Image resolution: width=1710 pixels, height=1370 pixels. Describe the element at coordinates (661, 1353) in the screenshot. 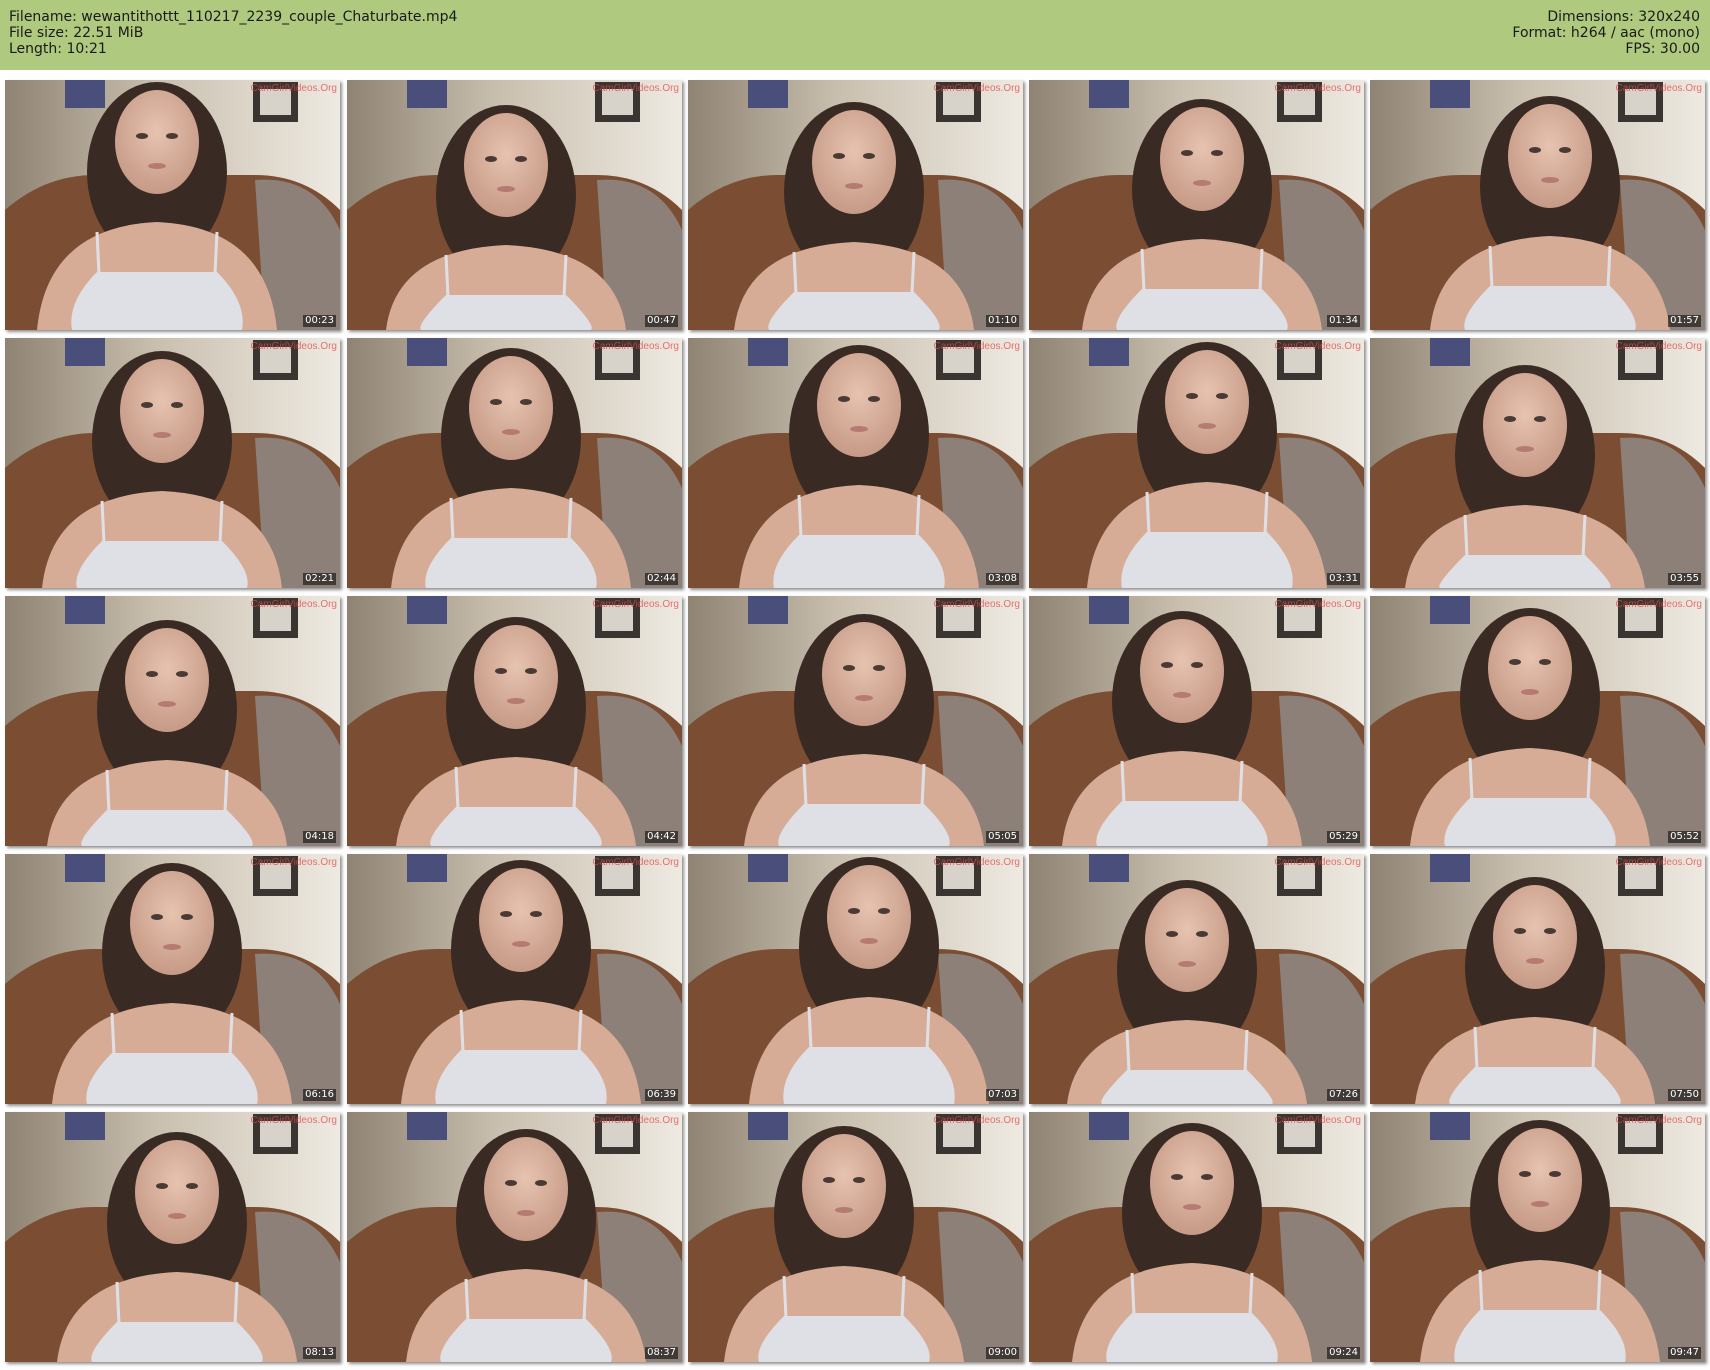

I see `frame-timestamp: 08:37` at that location.